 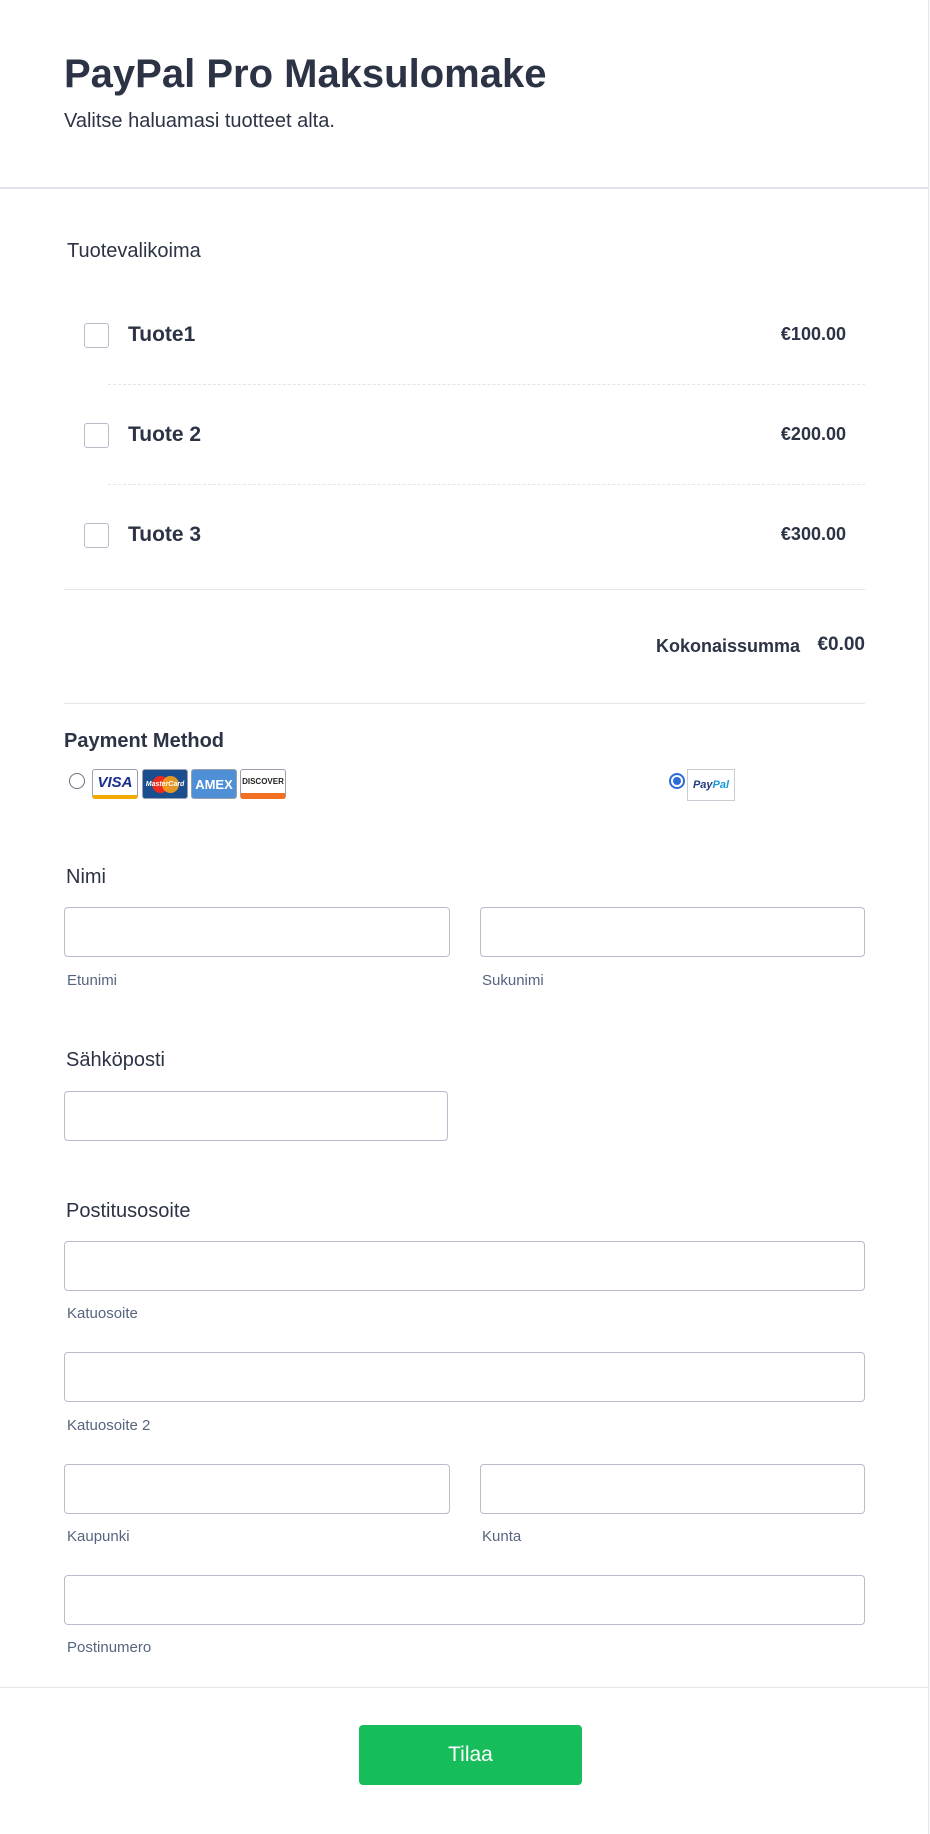 What do you see at coordinates (144, 741) in the screenshot?
I see `payment-method-title: Payment Method` at bounding box center [144, 741].